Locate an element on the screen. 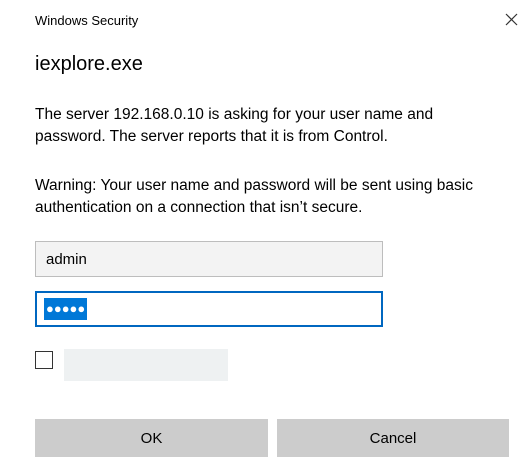 The image size is (527, 475). username-input is located at coordinates (209, 259).